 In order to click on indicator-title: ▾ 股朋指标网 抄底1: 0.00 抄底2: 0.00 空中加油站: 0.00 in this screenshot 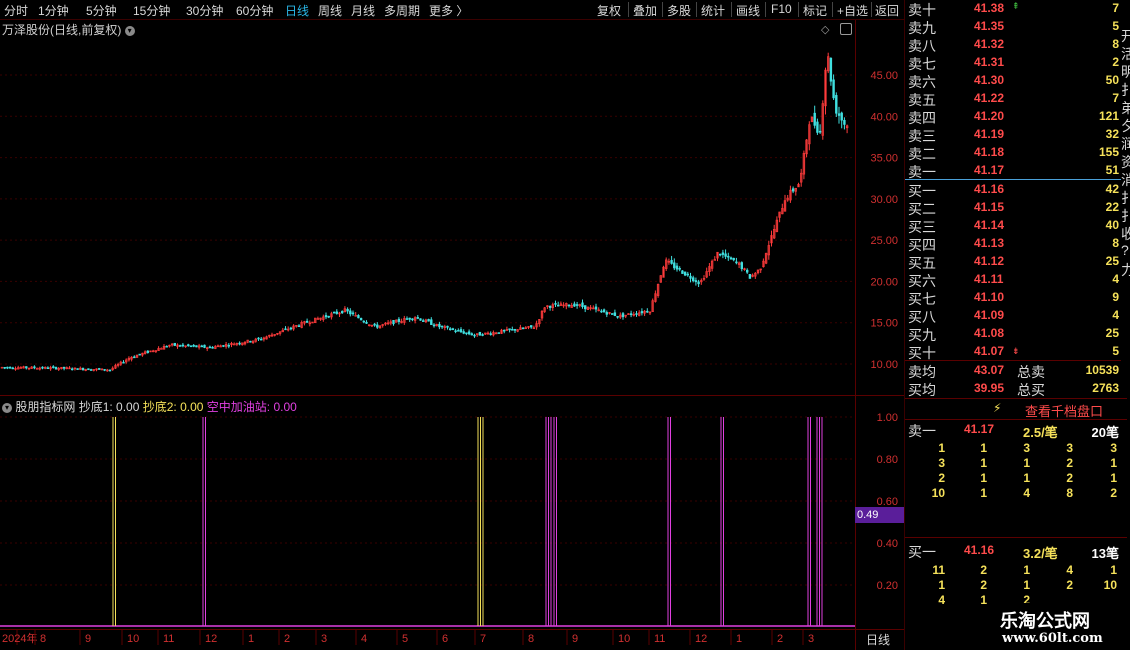, I will do `click(149, 406)`.